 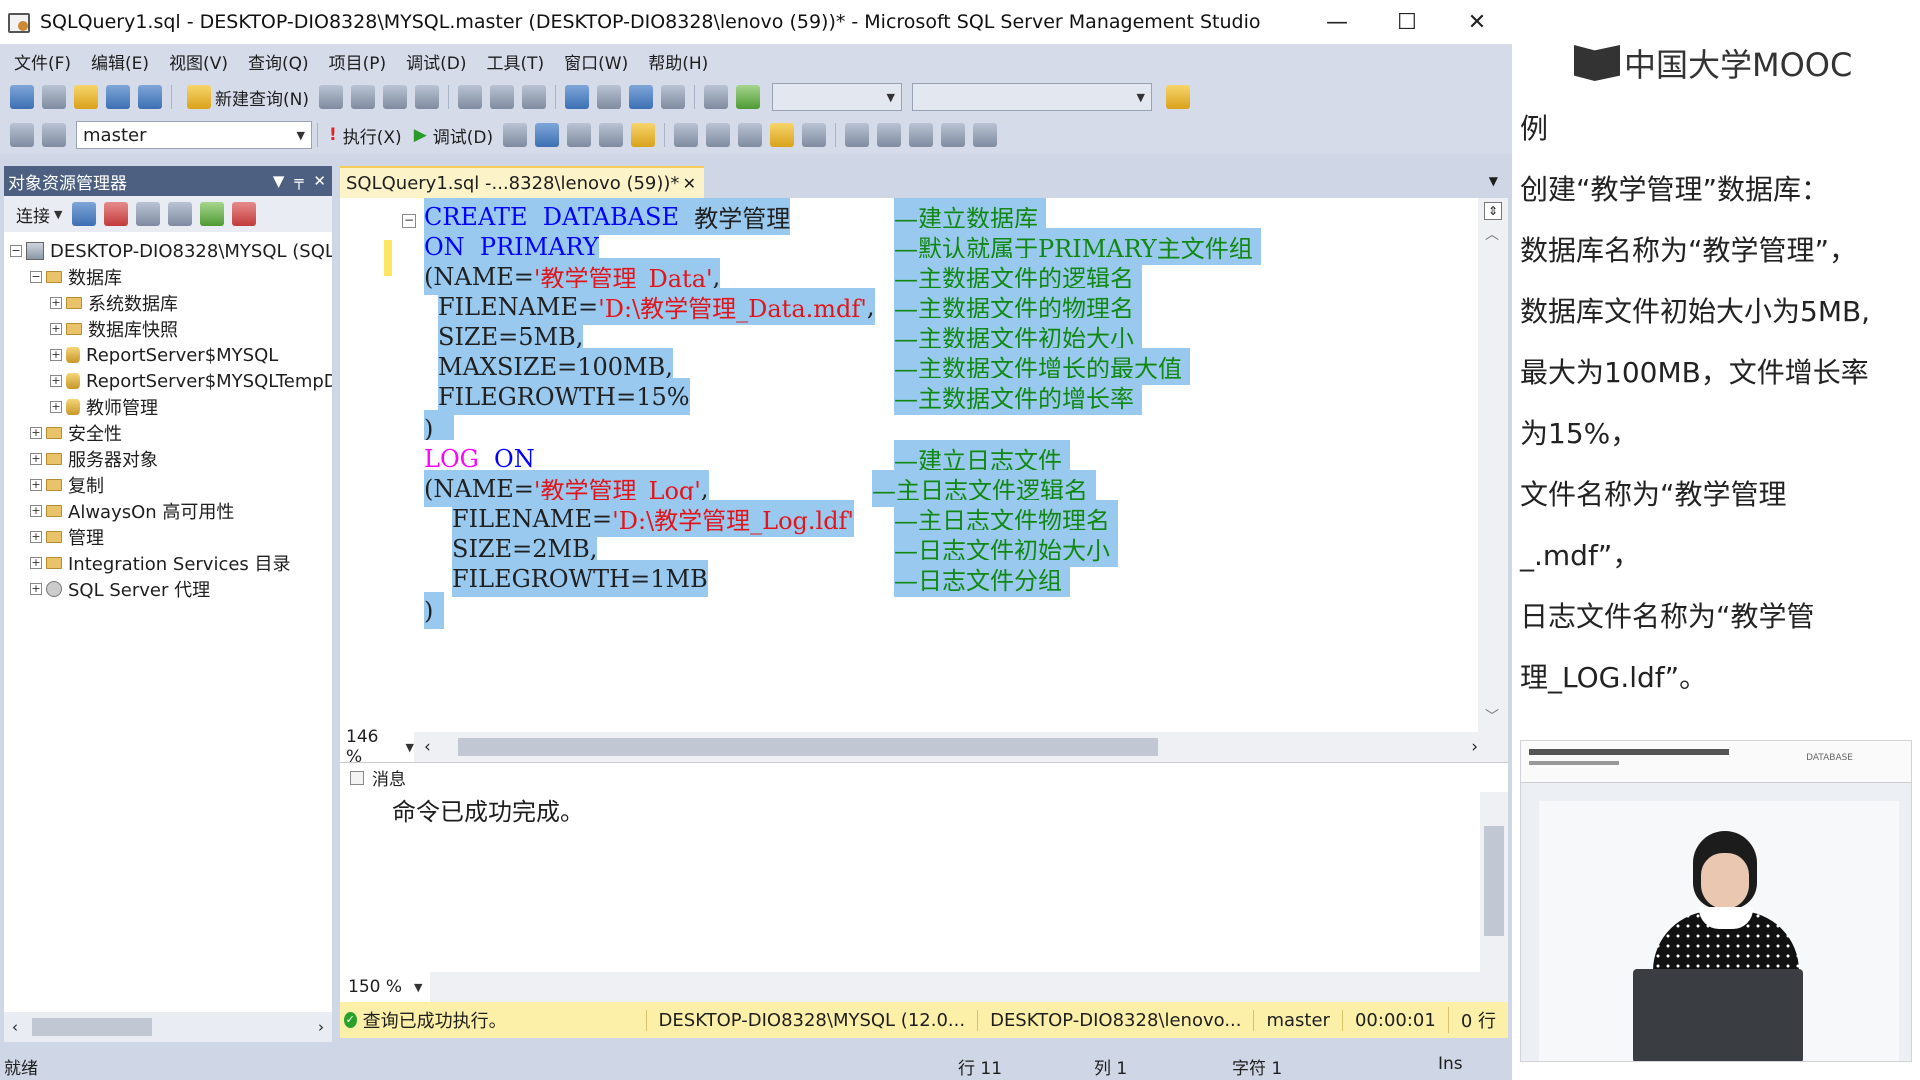 I want to click on connect-explorer-icon, so click(x=84, y=214).